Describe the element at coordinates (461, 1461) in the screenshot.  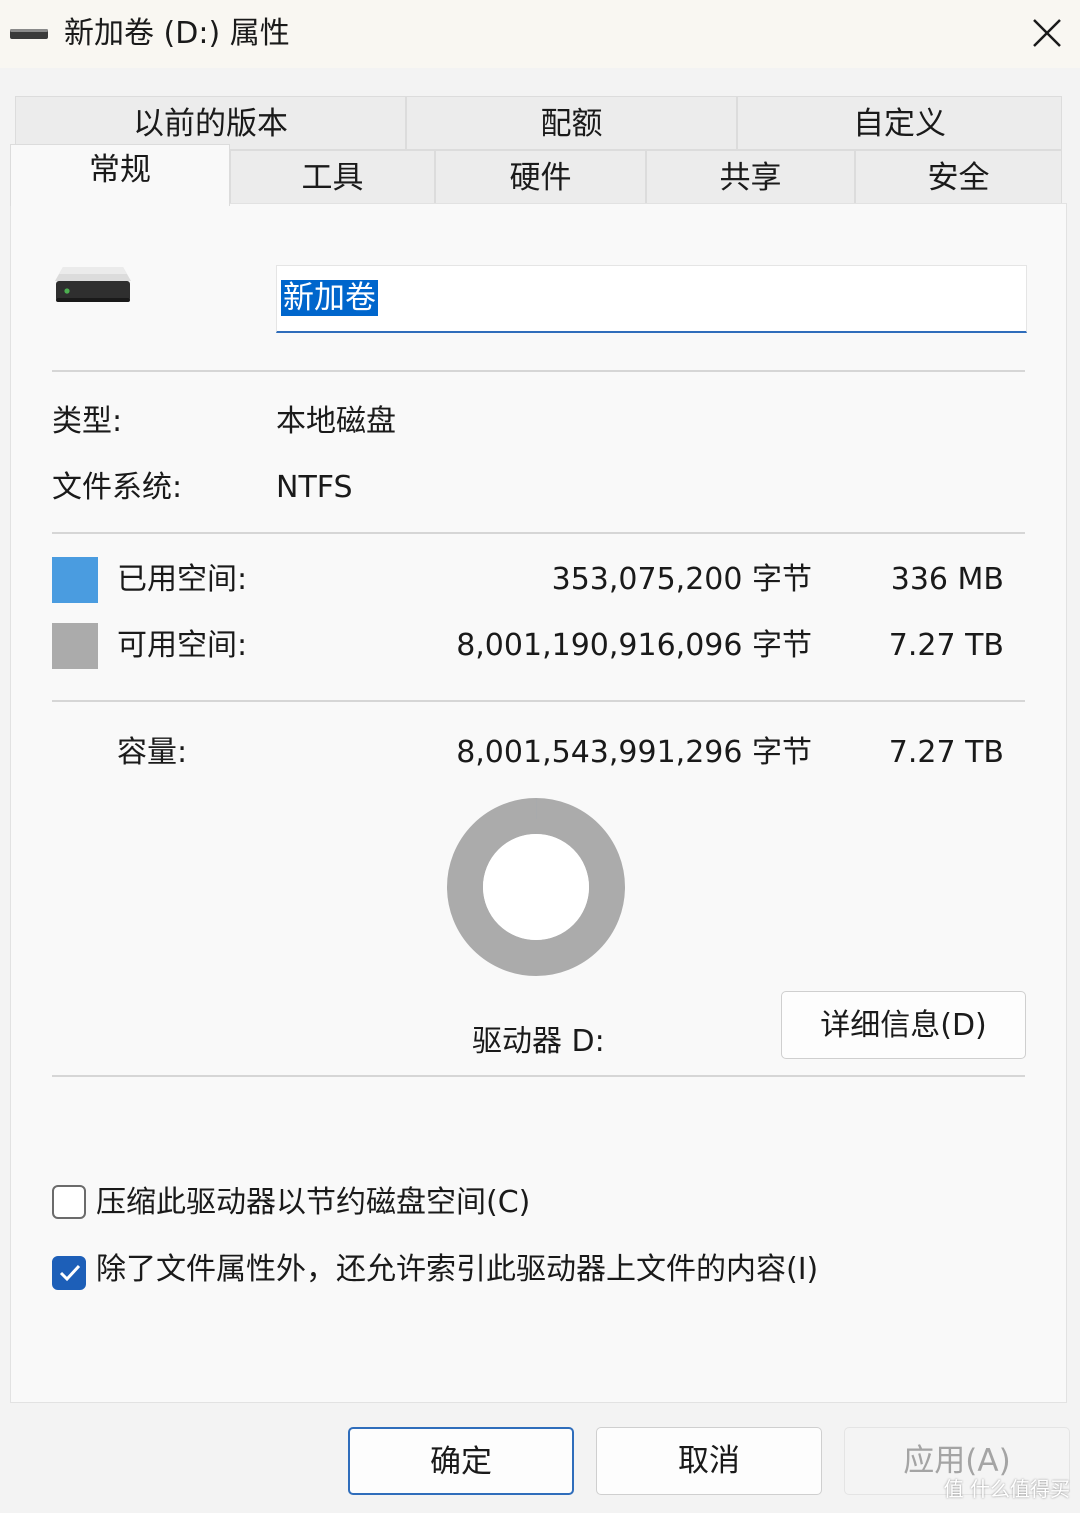
I see `ok-button: 确定` at that location.